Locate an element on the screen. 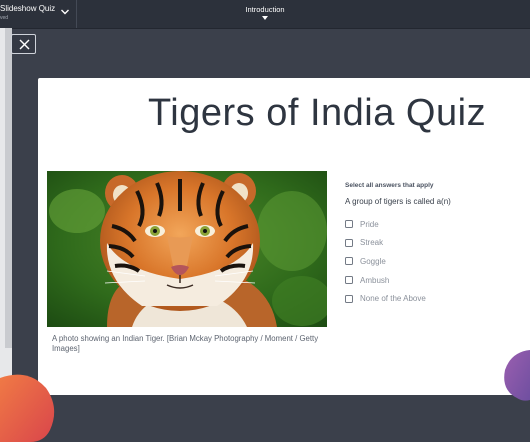  answer-option-label: Ambush is located at coordinates (375, 280).